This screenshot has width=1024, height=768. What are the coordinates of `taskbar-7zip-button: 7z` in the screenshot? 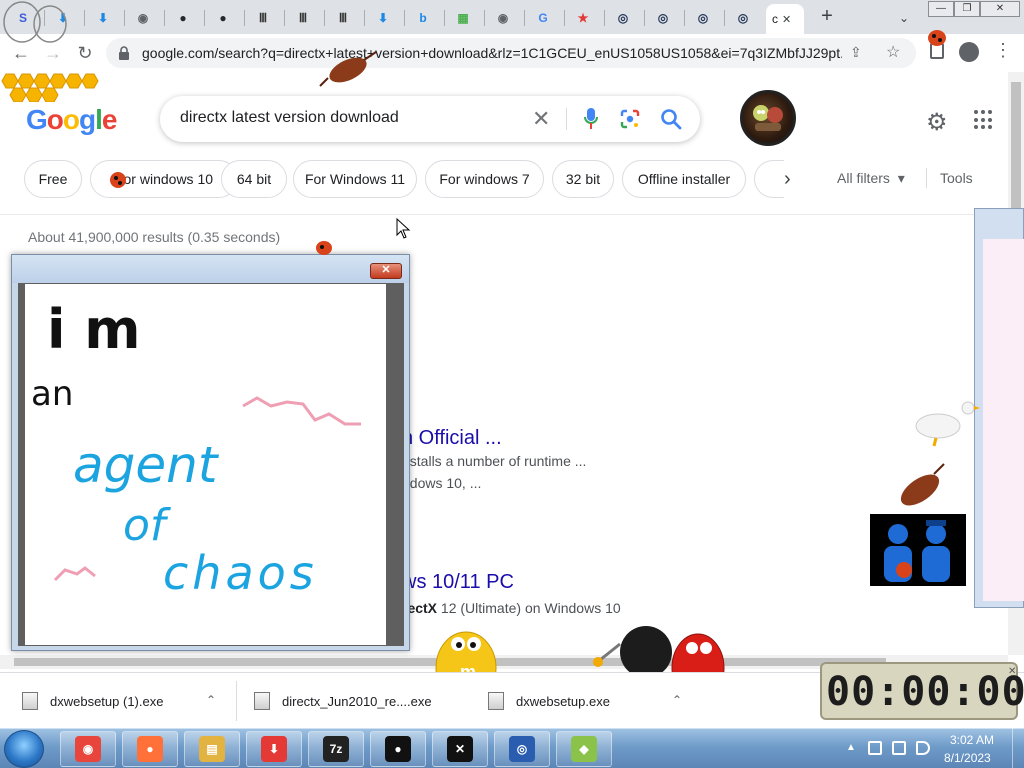 It's located at (336, 749).